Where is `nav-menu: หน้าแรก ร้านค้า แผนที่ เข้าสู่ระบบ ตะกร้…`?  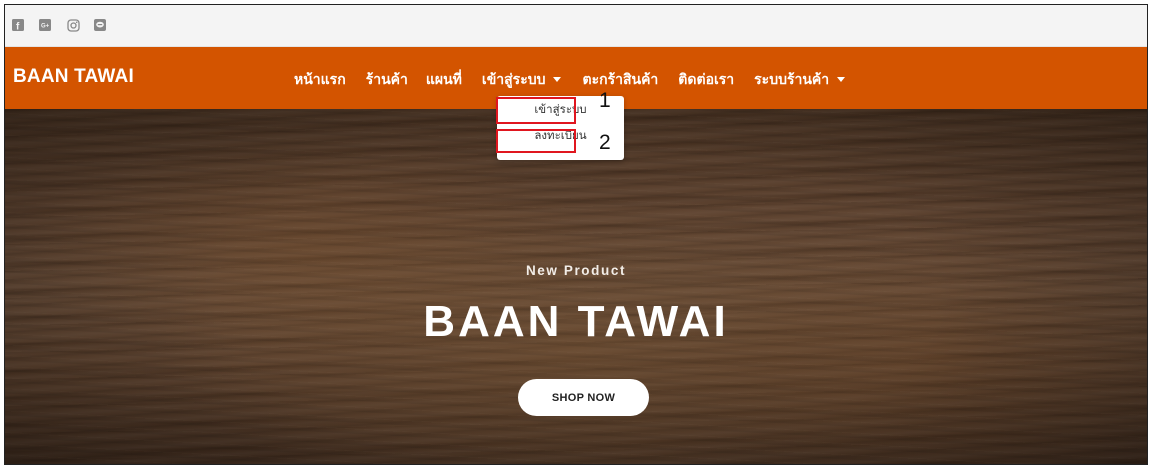
nav-menu: หน้าแรก ร้านค้า แผนที่ เข้าสู่ระบบ ตะกร้… is located at coordinates (570, 80).